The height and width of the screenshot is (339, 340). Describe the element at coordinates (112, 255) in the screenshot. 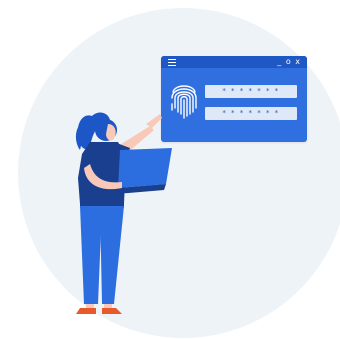

I see `pants-right-leg` at that location.